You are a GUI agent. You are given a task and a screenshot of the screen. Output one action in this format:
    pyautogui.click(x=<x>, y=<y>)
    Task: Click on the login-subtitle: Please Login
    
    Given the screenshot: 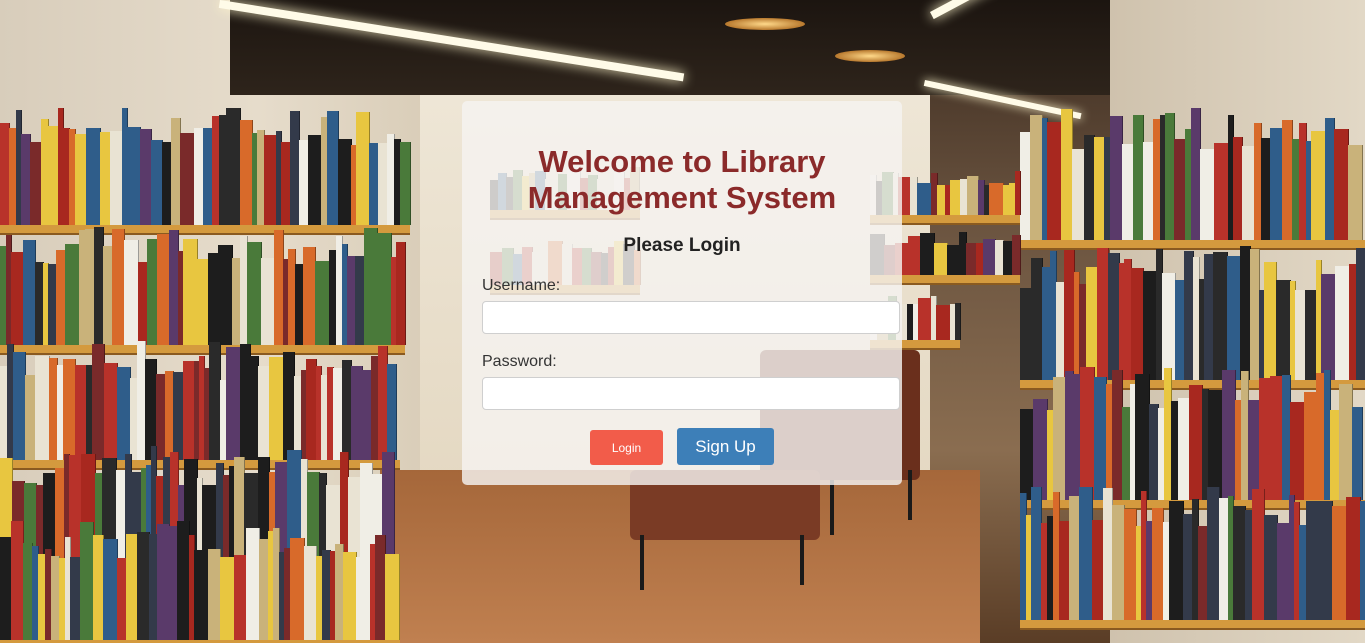 What is the action you would take?
    pyautogui.click(x=682, y=245)
    